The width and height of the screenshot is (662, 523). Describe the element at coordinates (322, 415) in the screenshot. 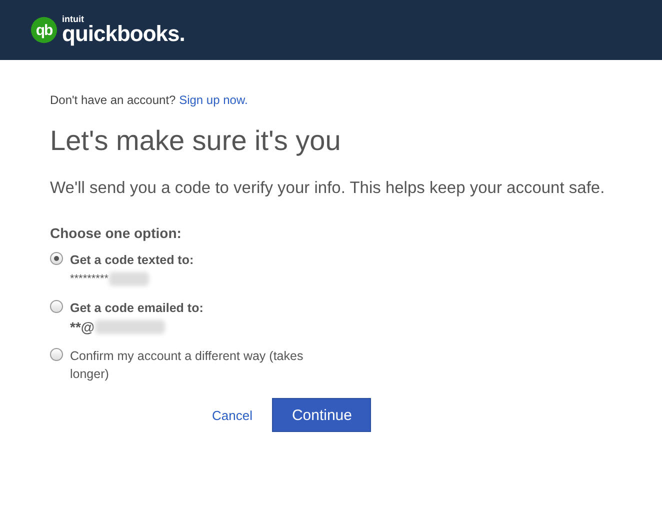

I see `continue-button: Continue` at that location.